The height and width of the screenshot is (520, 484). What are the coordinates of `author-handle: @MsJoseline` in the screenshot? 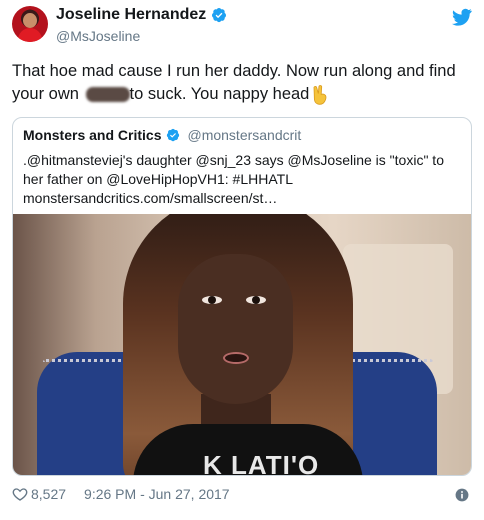 It's located at (98, 36).